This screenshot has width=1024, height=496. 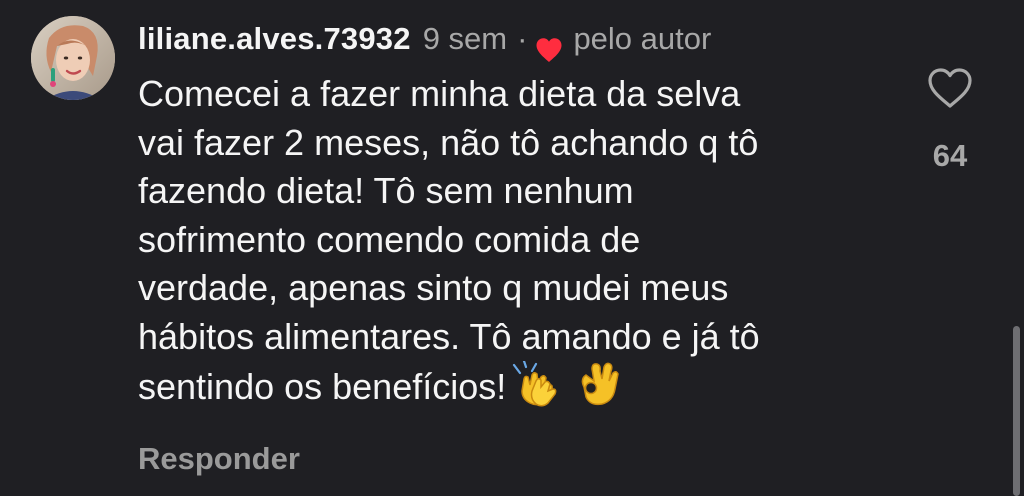 What do you see at coordinates (274, 39) in the screenshot?
I see `username: liliane.alves.73932` at bounding box center [274, 39].